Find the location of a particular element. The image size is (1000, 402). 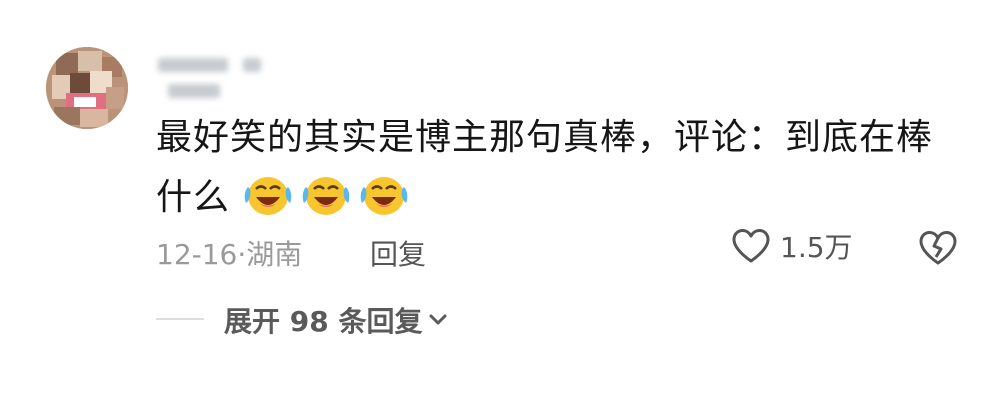

comment-line-2-text: 什么 is located at coordinates (193, 197).